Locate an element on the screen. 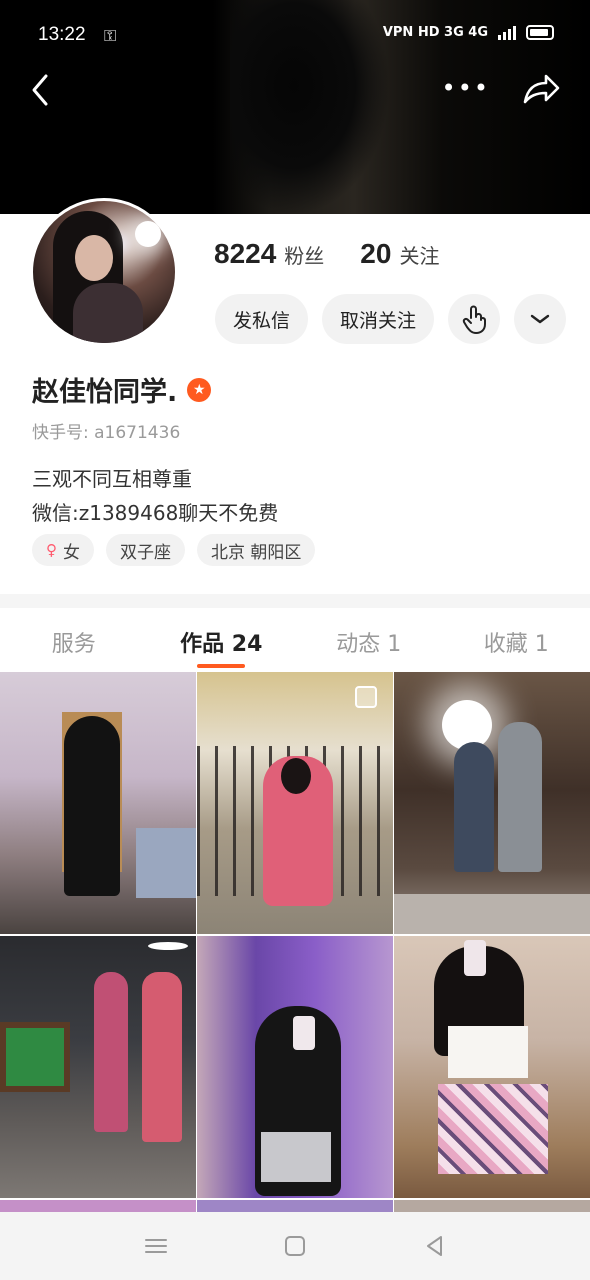  more-button: ••• is located at coordinates (466, 88).